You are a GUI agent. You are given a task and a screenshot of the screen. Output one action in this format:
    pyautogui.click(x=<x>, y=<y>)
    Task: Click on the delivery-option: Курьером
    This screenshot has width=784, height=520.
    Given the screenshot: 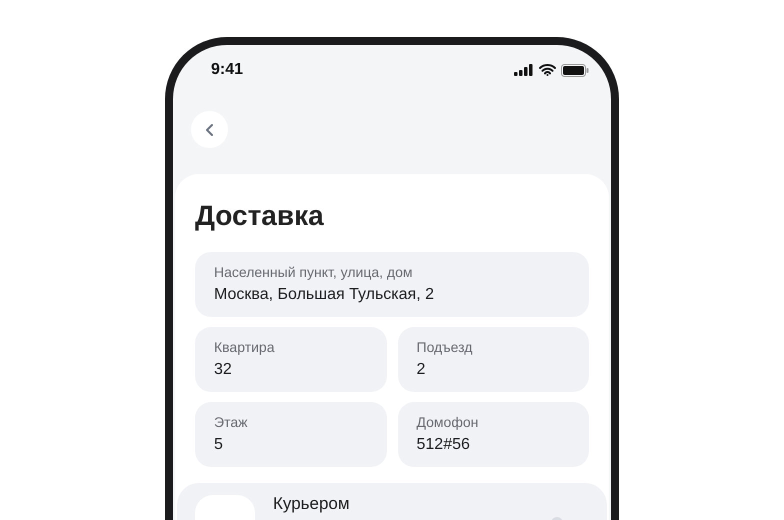 What is the action you would take?
    pyautogui.click(x=392, y=501)
    